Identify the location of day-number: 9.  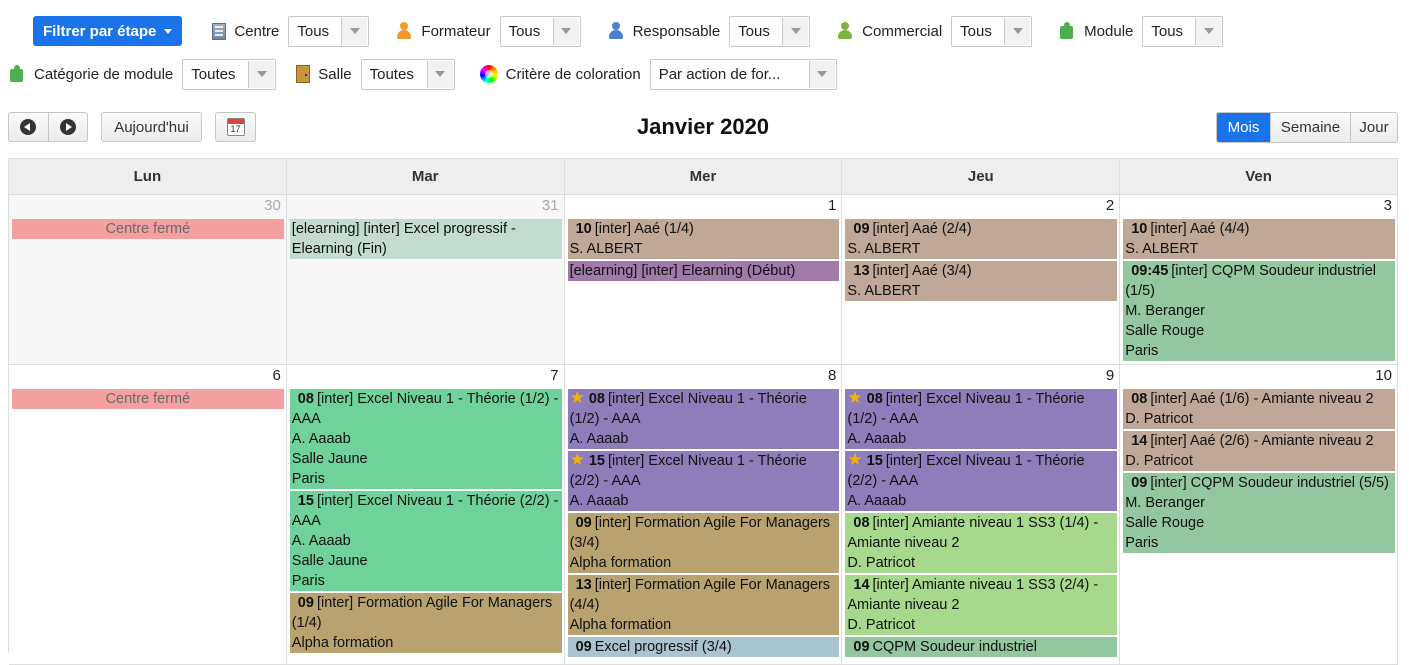
(1110, 375).